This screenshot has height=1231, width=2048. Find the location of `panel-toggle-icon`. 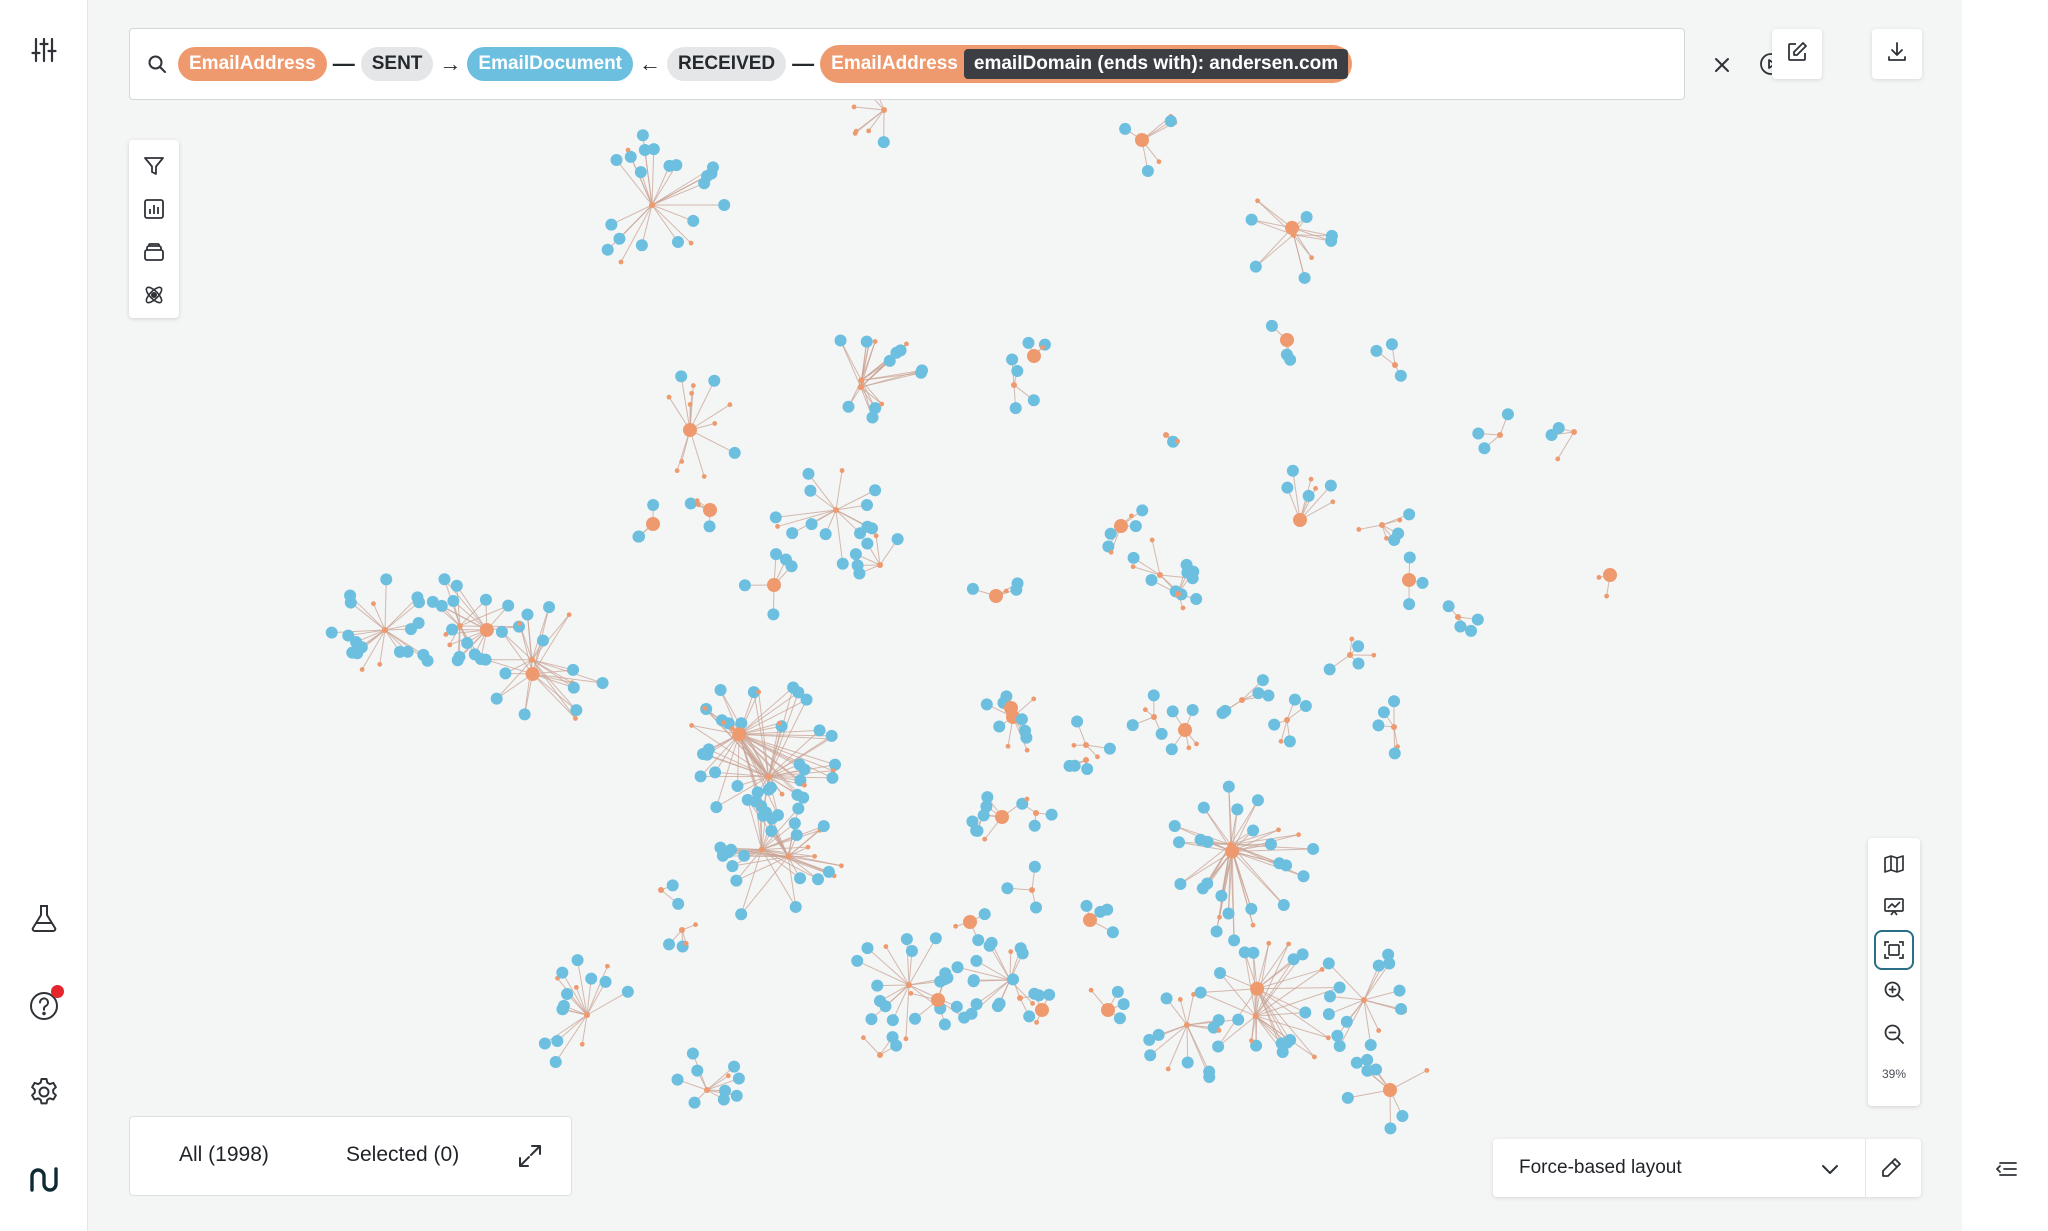

panel-toggle-icon is located at coordinates (2007, 1169).